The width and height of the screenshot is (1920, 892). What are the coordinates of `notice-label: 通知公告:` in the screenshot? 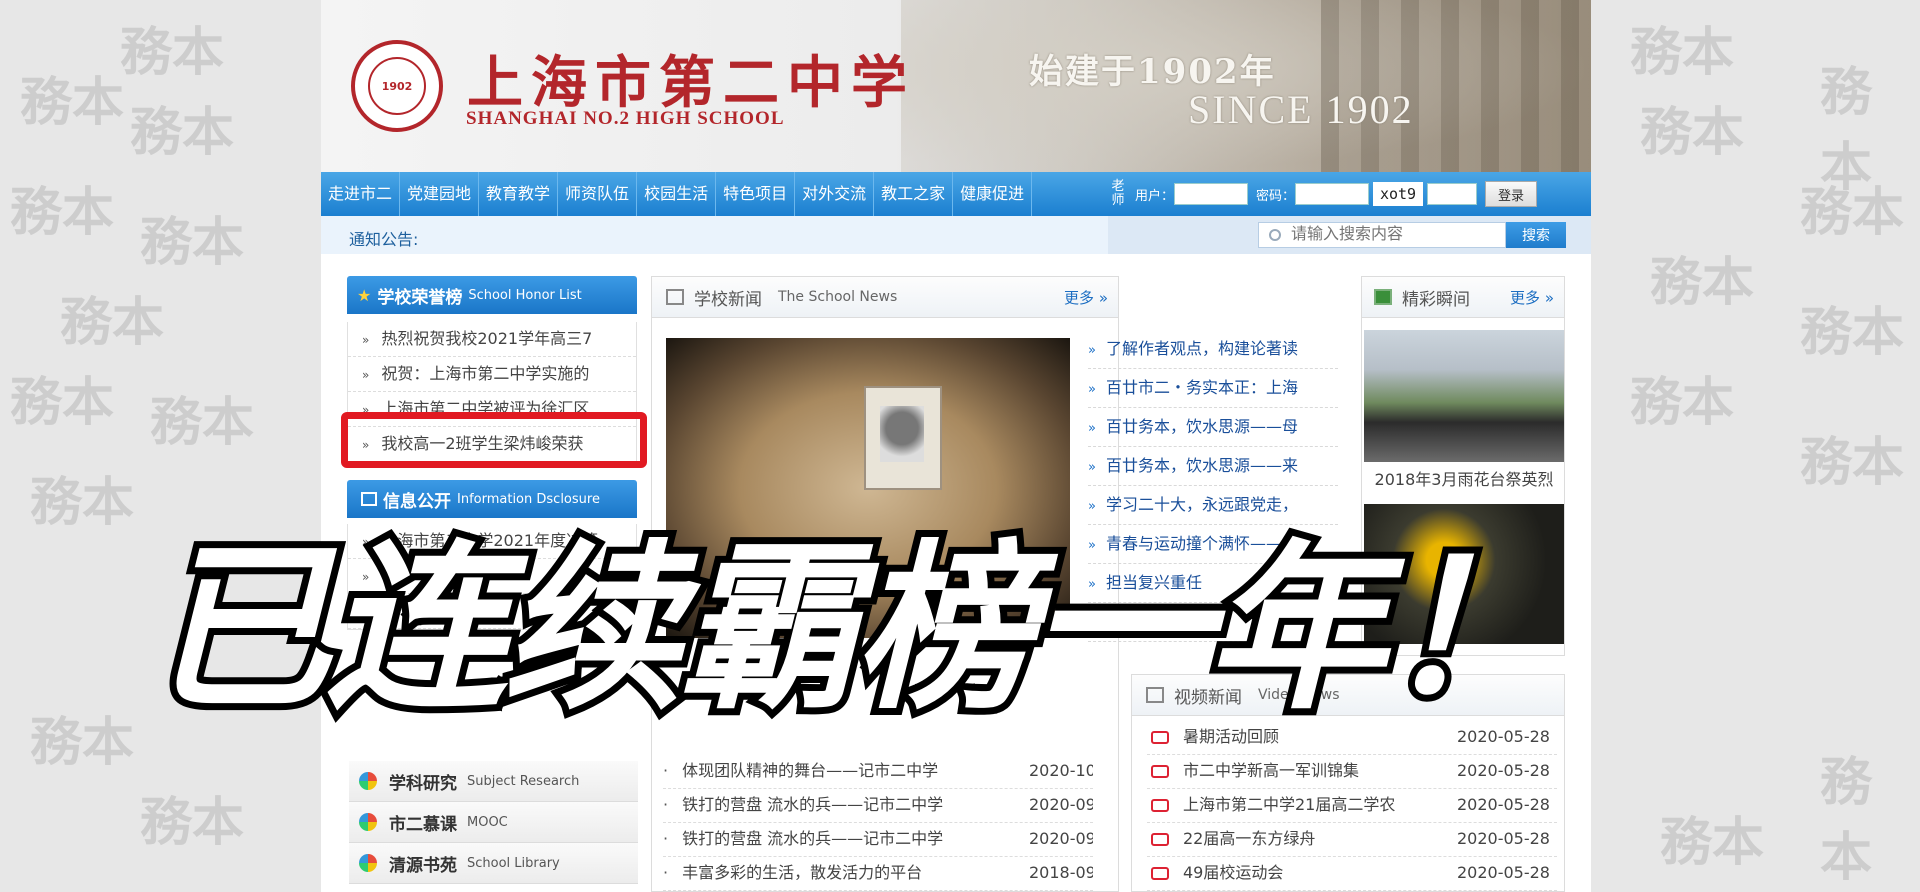 It's located at (384, 239).